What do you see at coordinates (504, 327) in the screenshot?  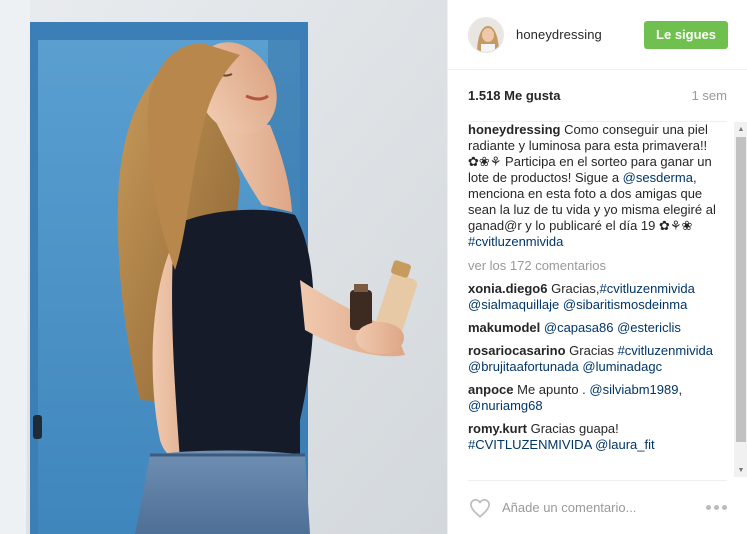 I see `comment-username: makumodel` at bounding box center [504, 327].